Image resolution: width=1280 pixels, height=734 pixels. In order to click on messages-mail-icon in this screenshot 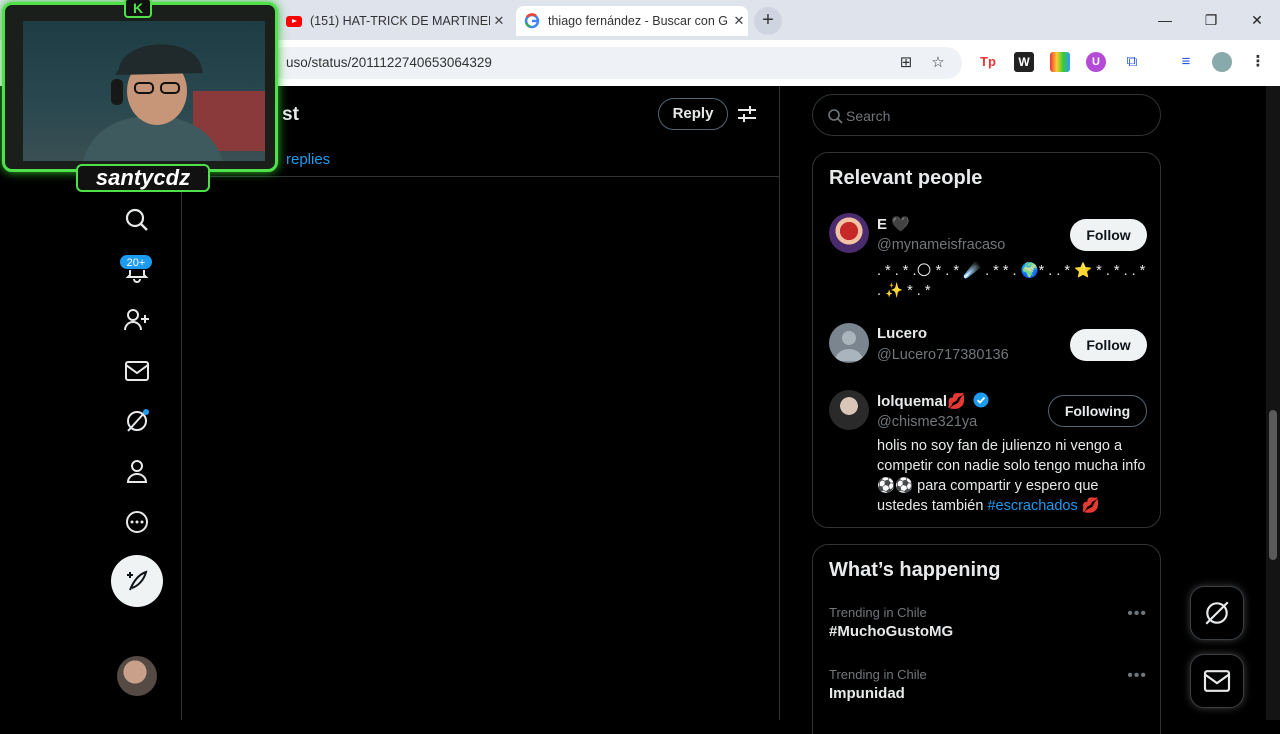, I will do `click(137, 371)`.